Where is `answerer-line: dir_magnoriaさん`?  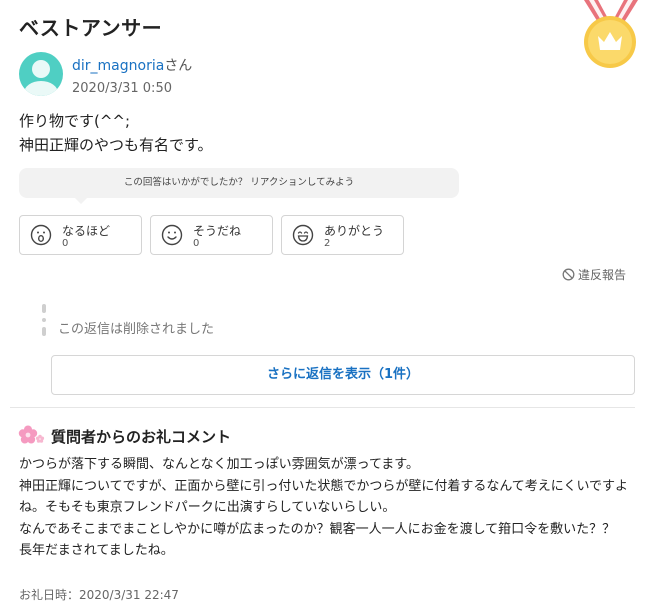
answerer-line: dir_magnoriaさん is located at coordinates (132, 65).